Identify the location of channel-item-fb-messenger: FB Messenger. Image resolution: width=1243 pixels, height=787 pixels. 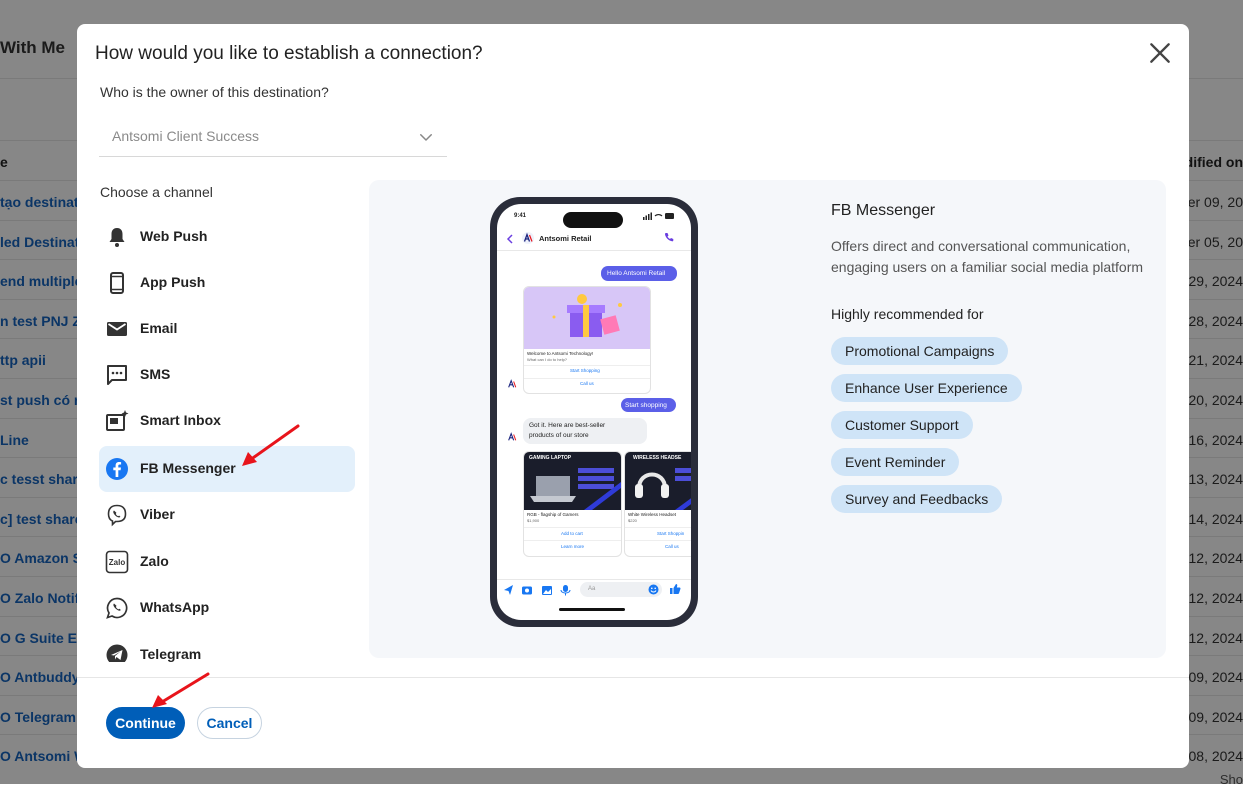
(227, 469).